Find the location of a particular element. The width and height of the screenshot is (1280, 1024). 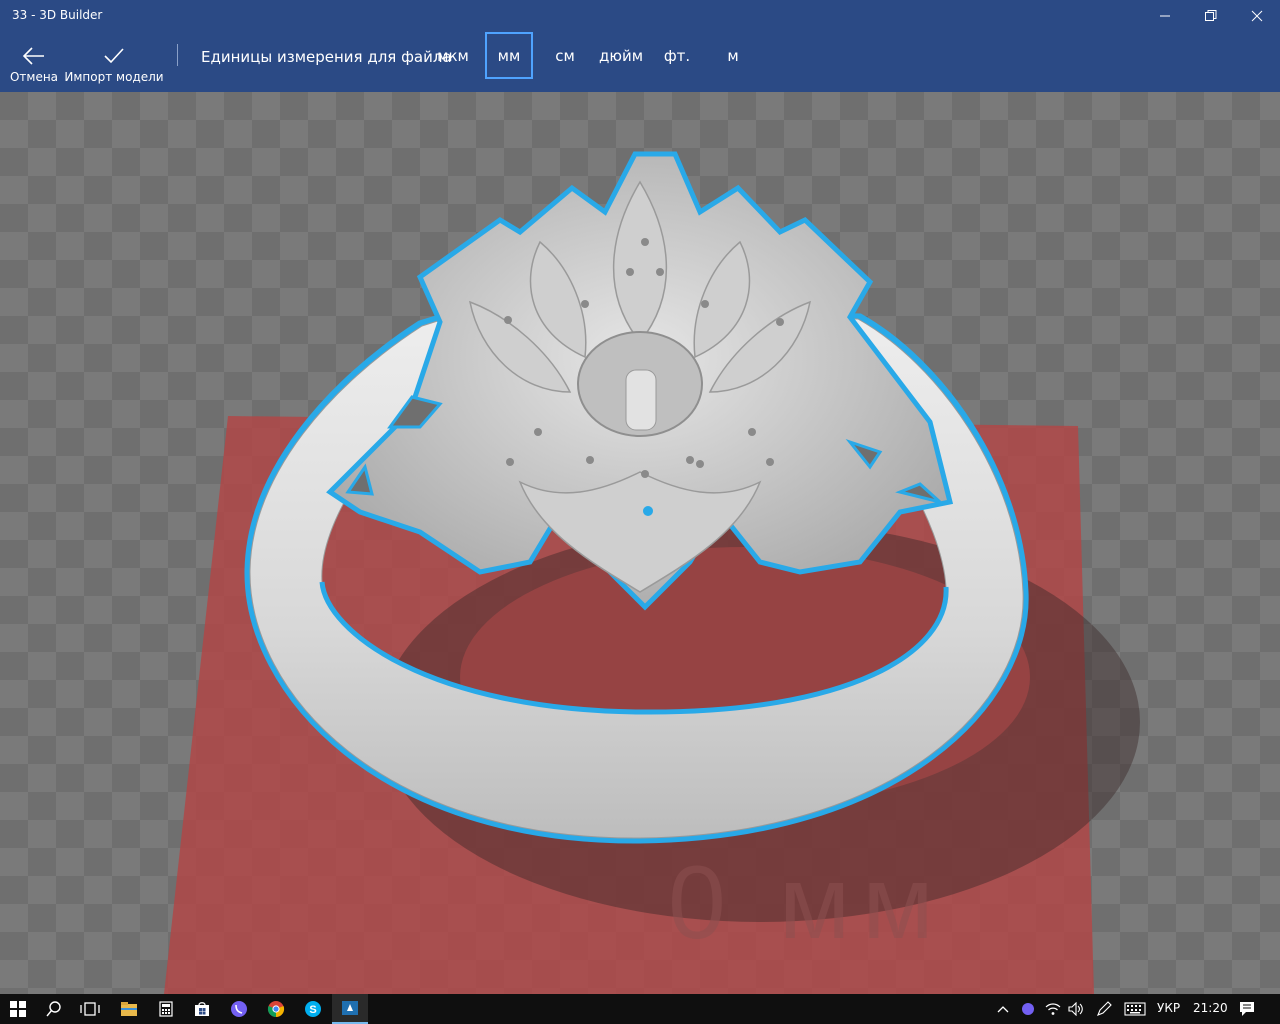

pen-workspace-icon is located at coordinates (1104, 1008).